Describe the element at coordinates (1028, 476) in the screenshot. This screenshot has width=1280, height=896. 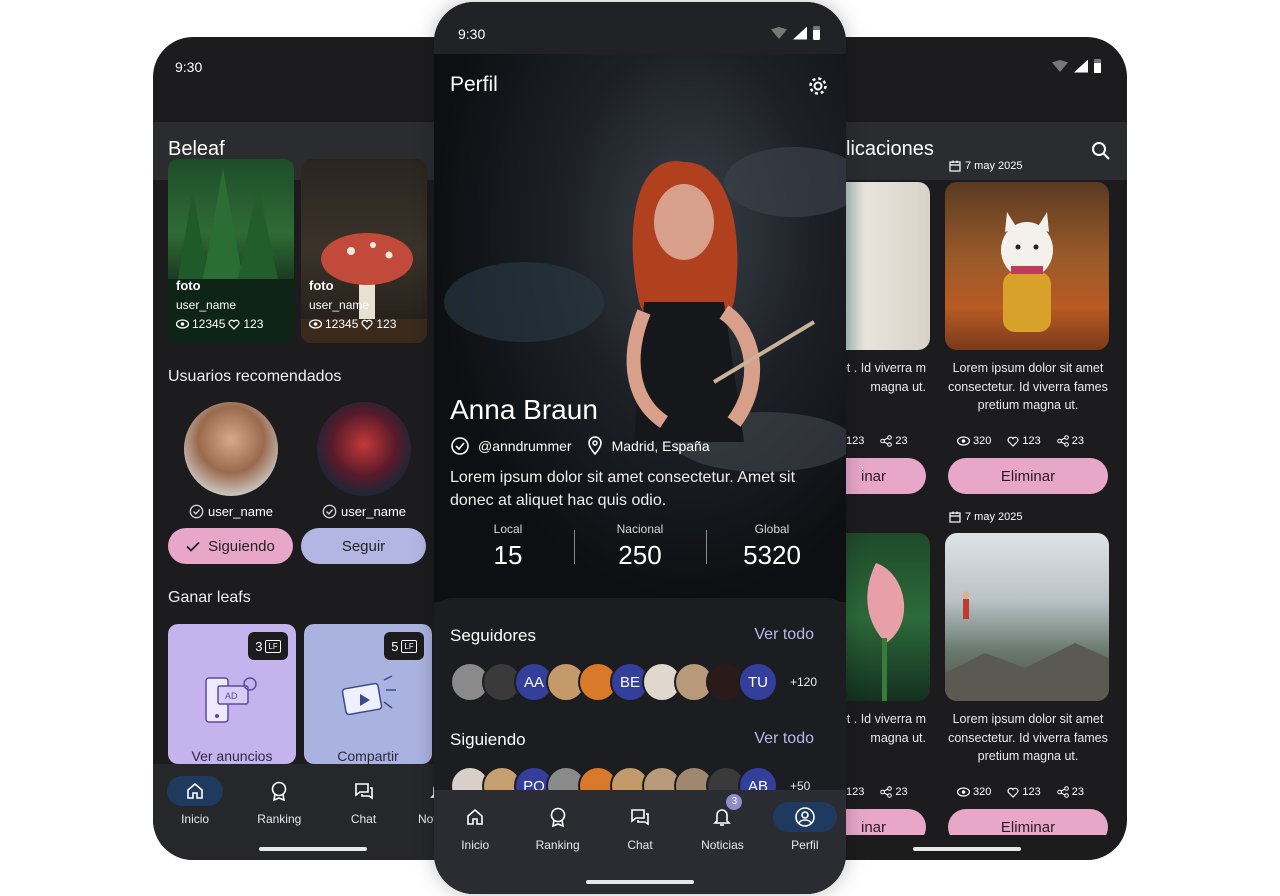
I see `delete-button: Eliminar` at that location.